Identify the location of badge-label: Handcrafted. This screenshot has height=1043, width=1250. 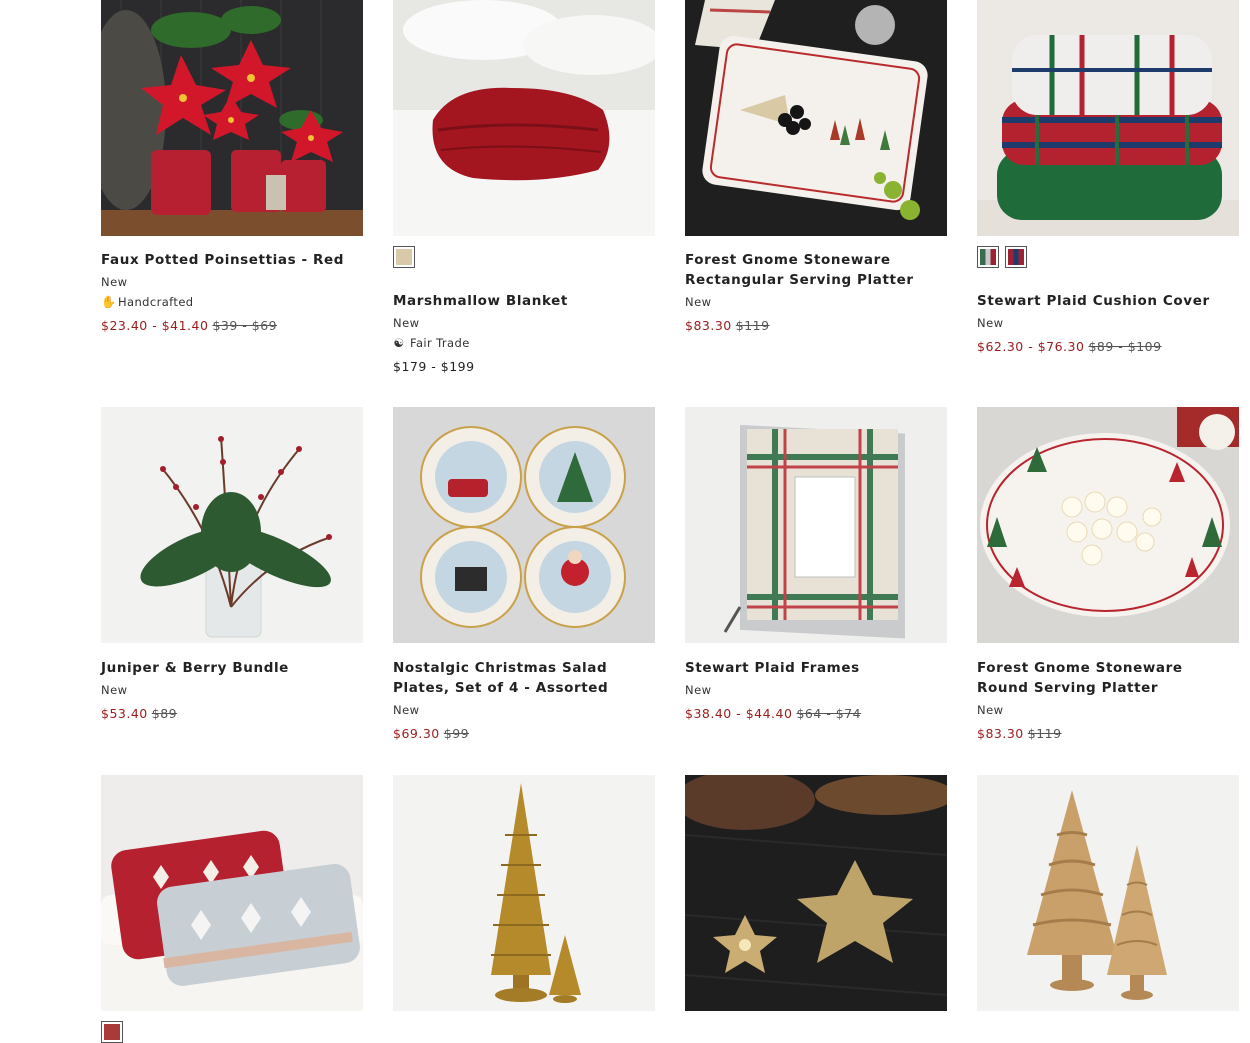
(156, 302).